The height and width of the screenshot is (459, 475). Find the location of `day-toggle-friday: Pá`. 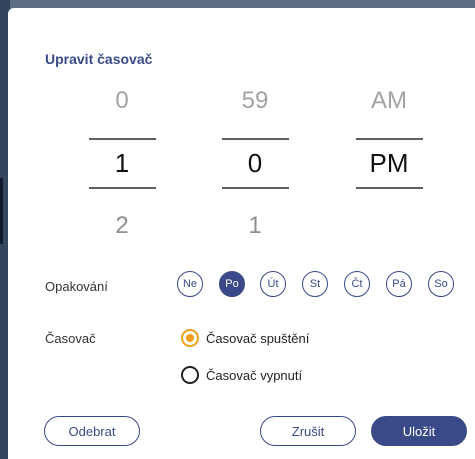

day-toggle-friday: Pá is located at coordinates (399, 284).